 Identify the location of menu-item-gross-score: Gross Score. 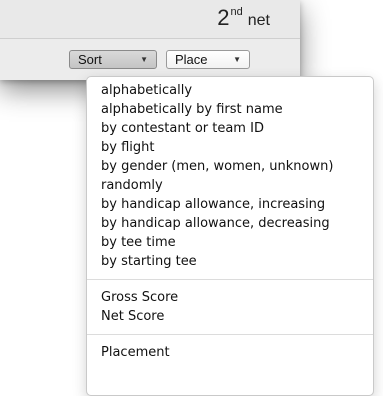
(230, 297).